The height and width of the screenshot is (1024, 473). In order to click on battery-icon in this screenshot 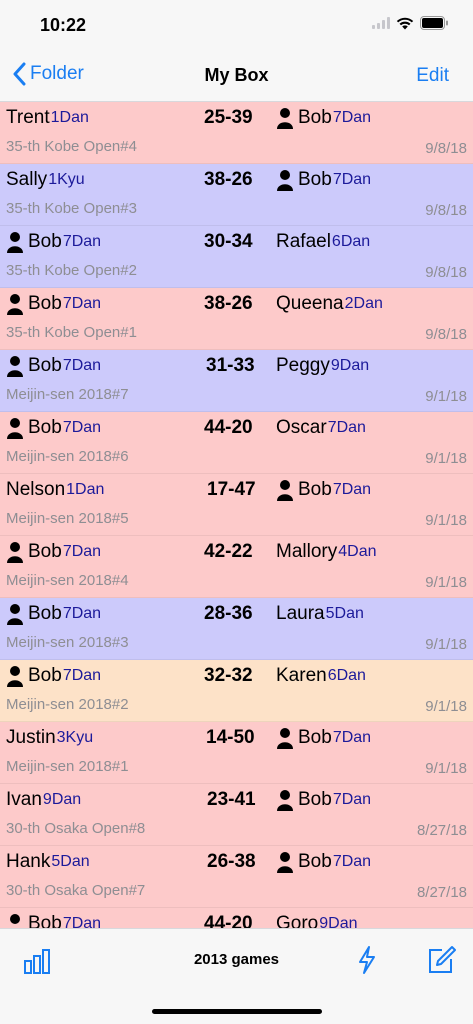, I will do `click(434, 23)`.